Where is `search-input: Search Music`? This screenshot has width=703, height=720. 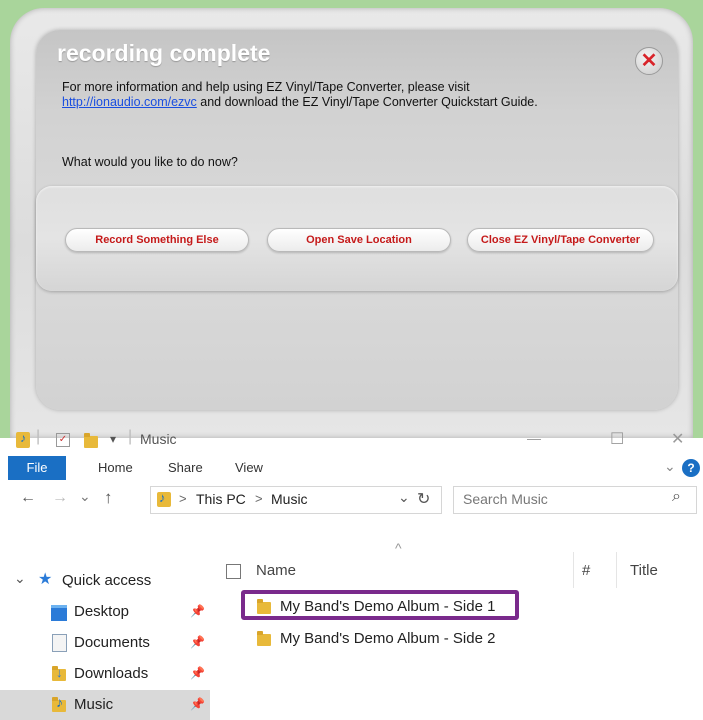 search-input: Search Music is located at coordinates (505, 499).